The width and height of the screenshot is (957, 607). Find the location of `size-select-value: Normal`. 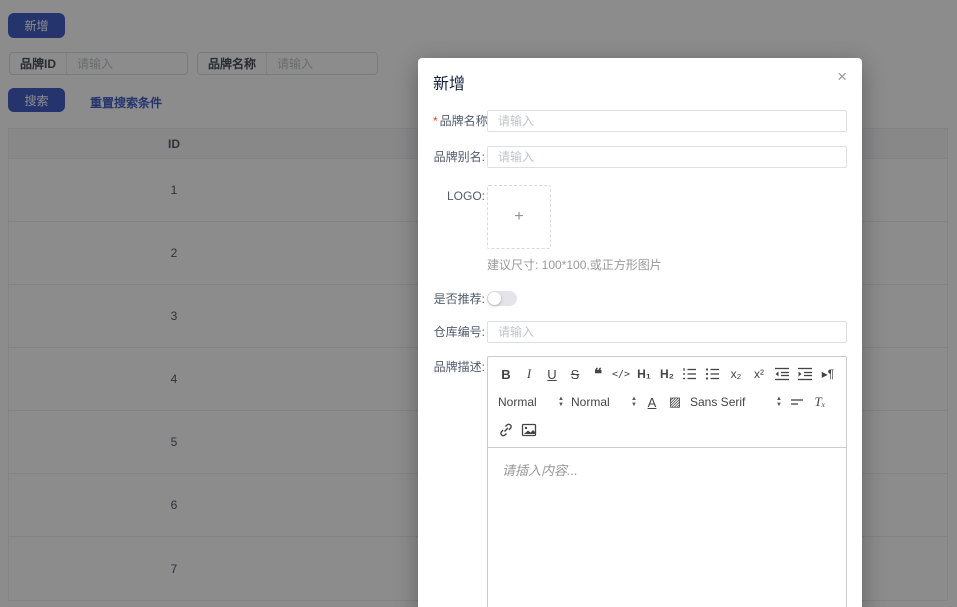

size-select-value: Normal is located at coordinates (590, 402).